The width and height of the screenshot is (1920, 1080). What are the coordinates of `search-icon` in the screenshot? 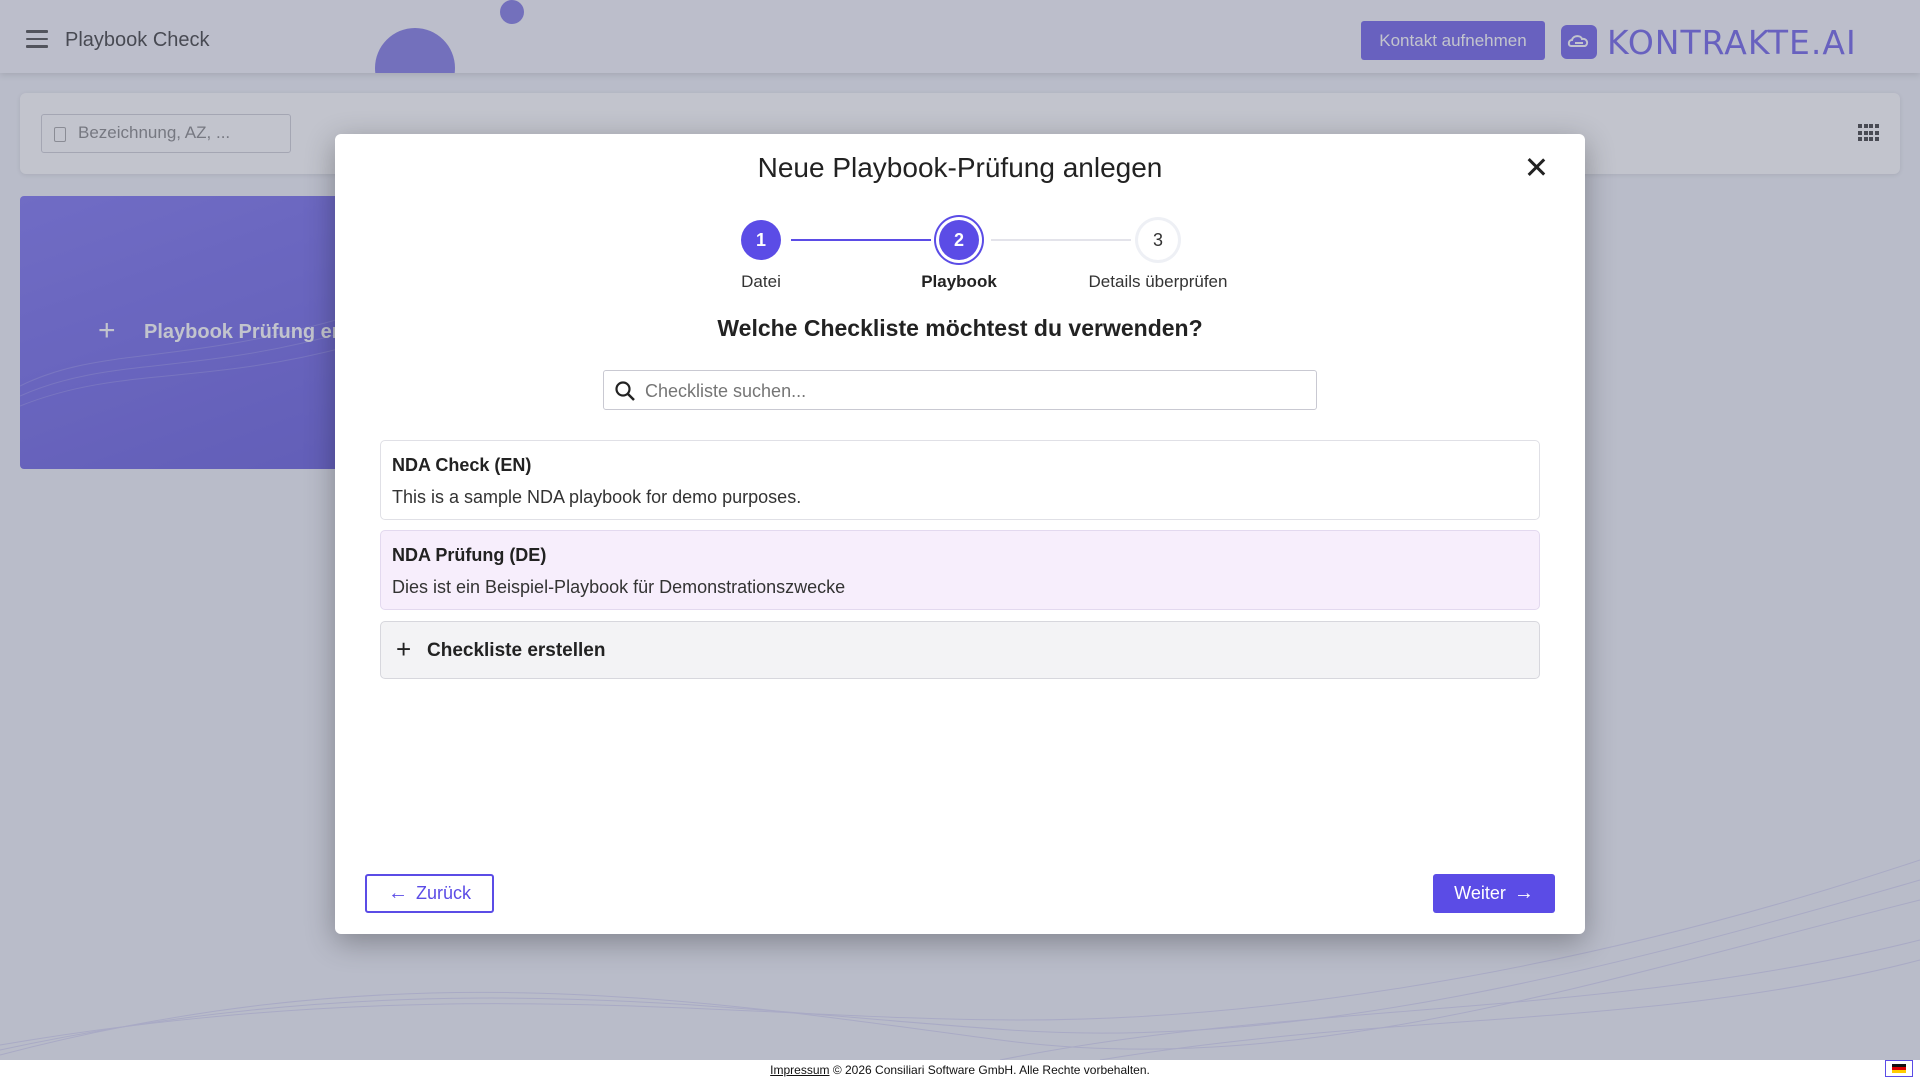 It's located at (625, 391).